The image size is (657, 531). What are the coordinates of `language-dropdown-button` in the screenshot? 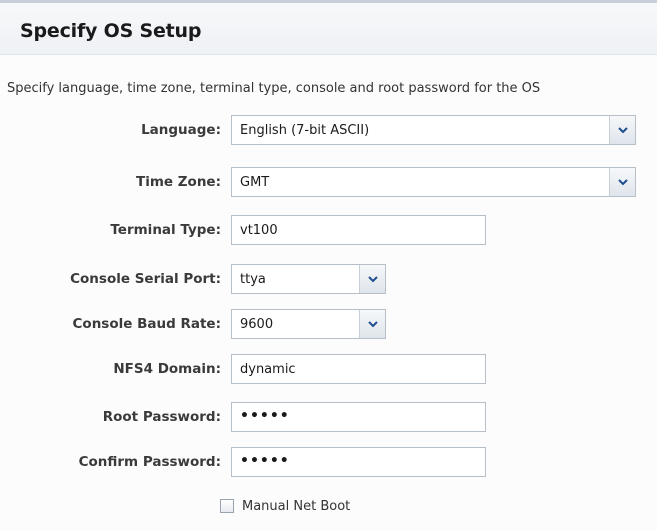 It's located at (622, 130).